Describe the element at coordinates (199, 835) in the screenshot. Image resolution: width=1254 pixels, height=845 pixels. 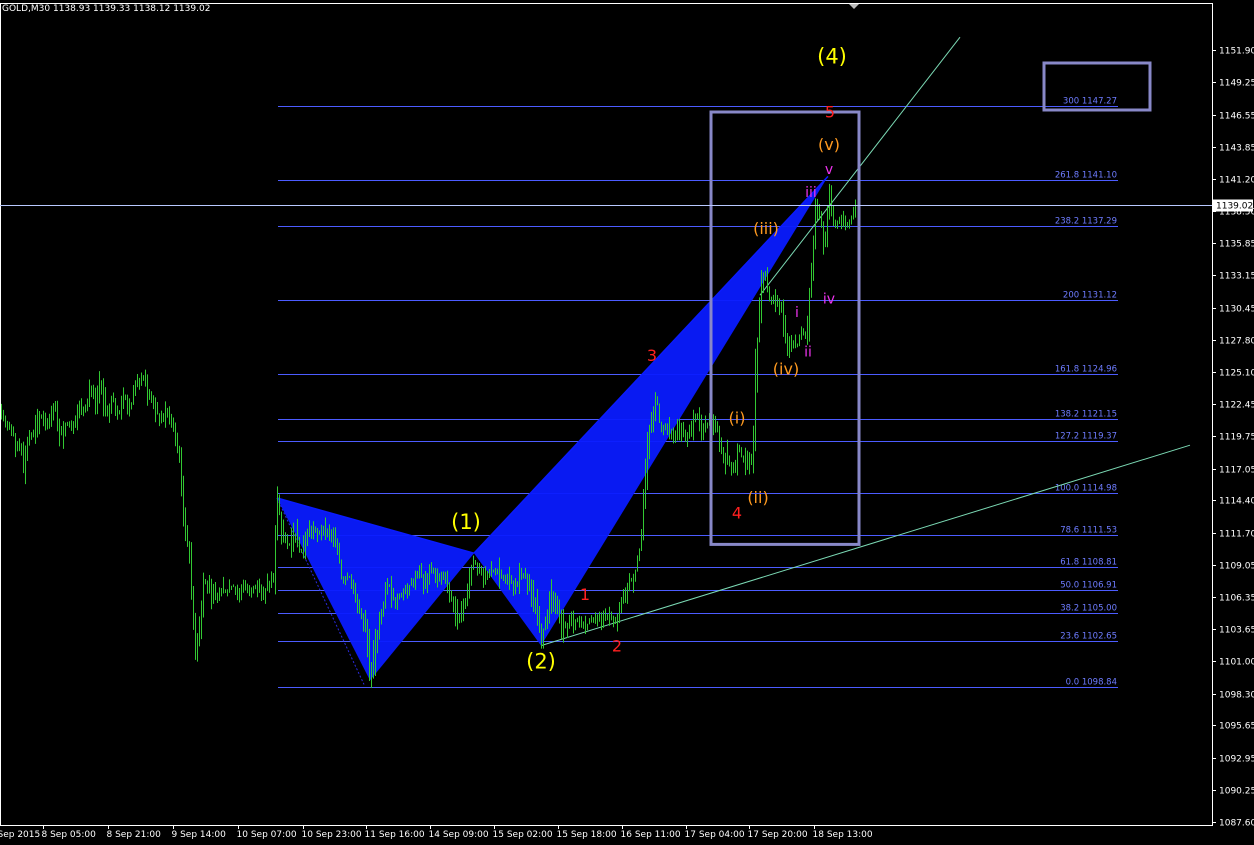
I see `x-axis-tick-label: 9 Sep 14:00` at that location.